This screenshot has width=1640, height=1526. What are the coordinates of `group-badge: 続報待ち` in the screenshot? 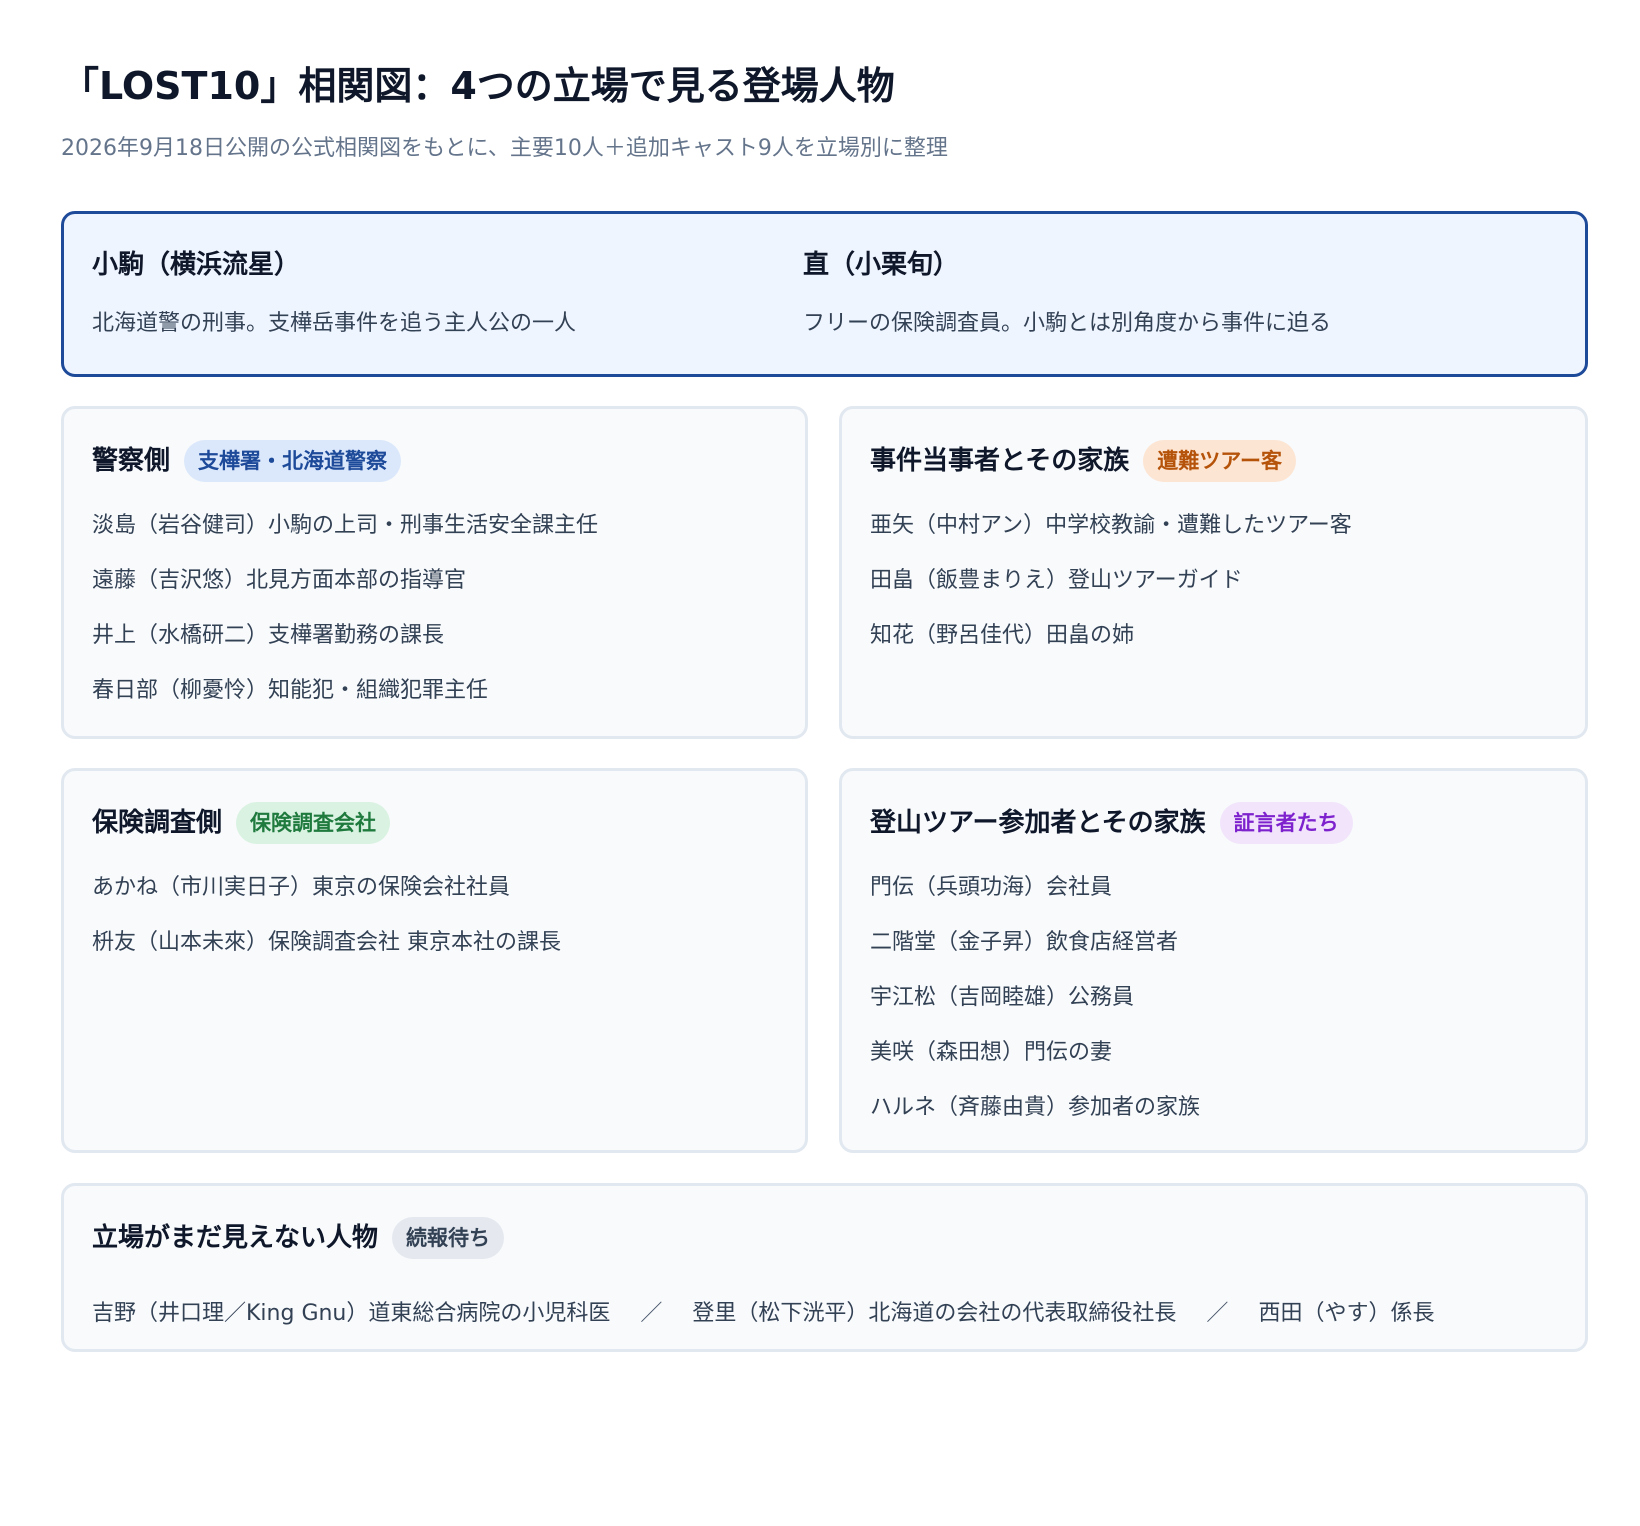 It's located at (448, 1238).